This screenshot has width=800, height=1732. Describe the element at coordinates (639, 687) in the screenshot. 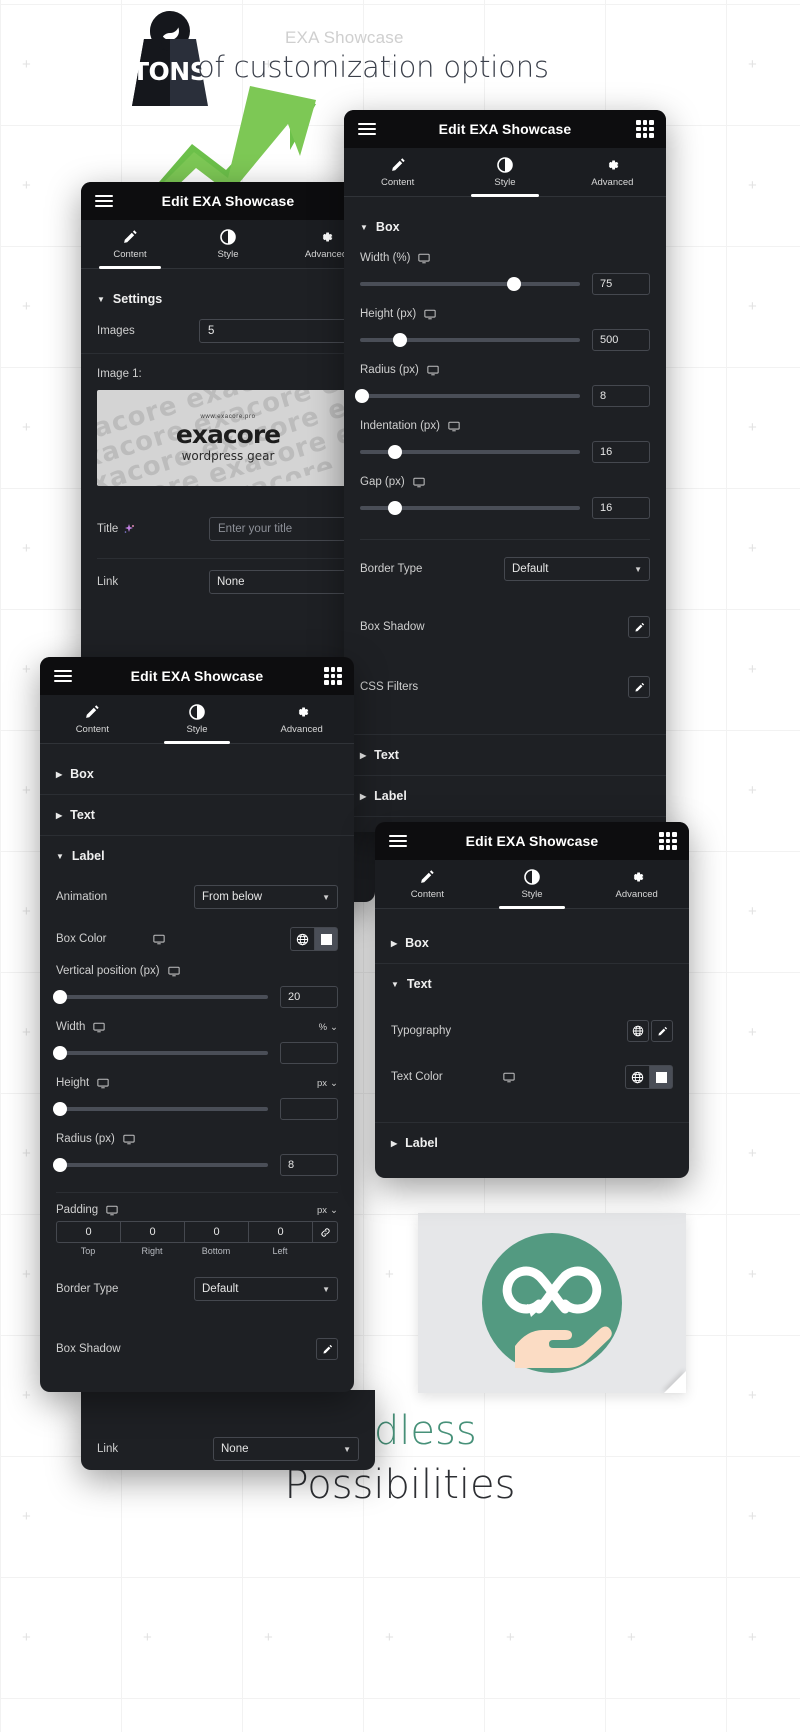

I see `css-filters-edit-button` at that location.